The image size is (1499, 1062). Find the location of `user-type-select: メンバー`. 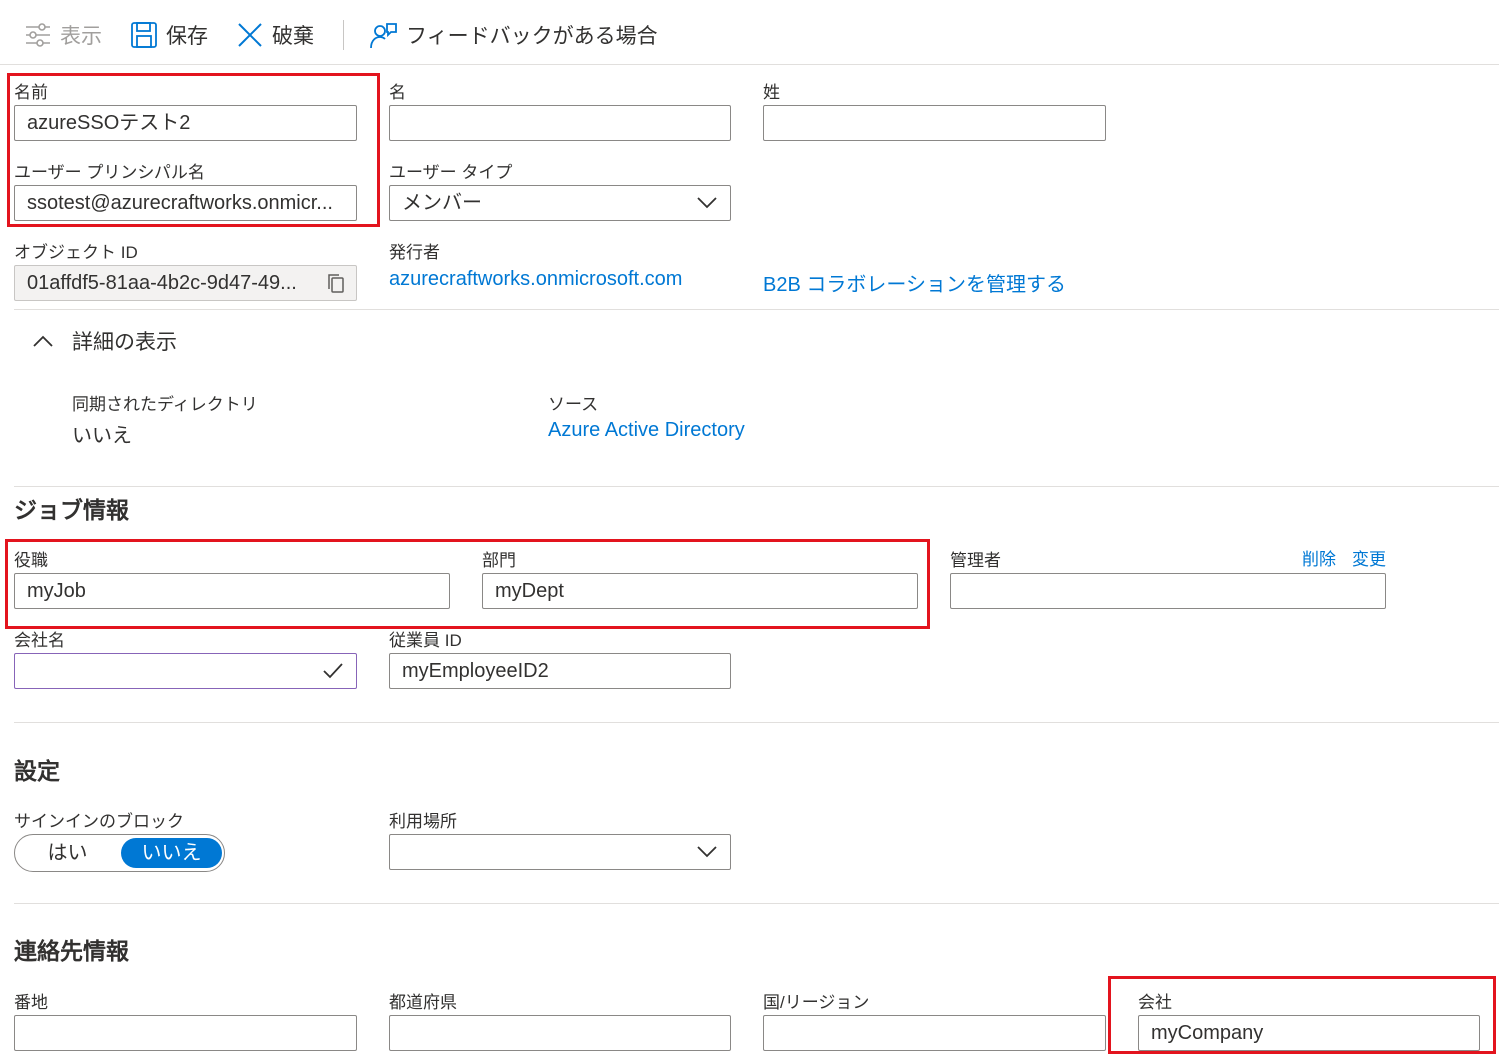

user-type-select: メンバー is located at coordinates (560, 203).